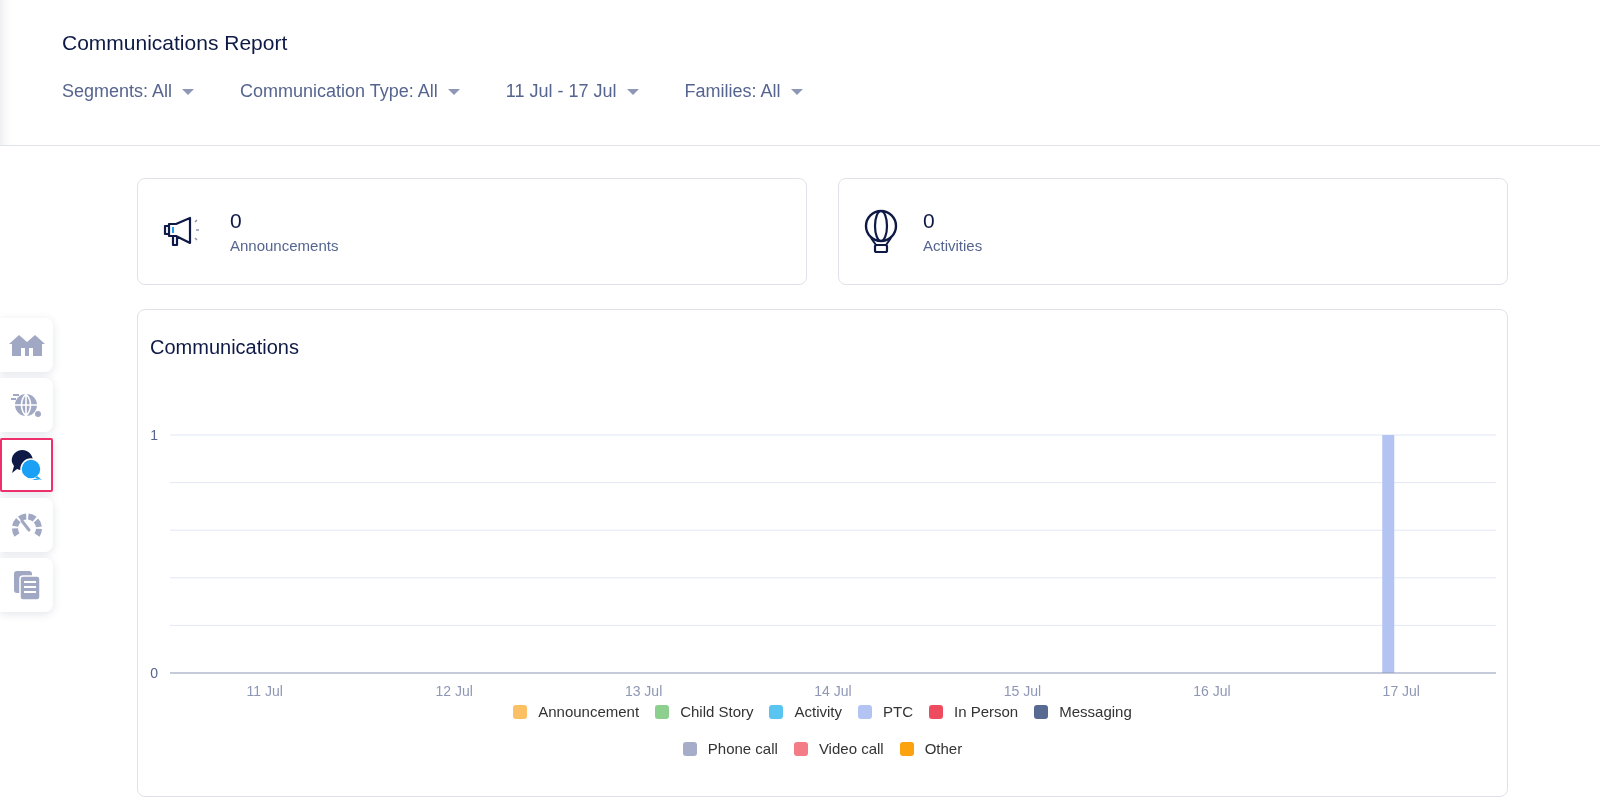 This screenshot has width=1600, height=800. I want to click on legend-label: Other, so click(943, 748).